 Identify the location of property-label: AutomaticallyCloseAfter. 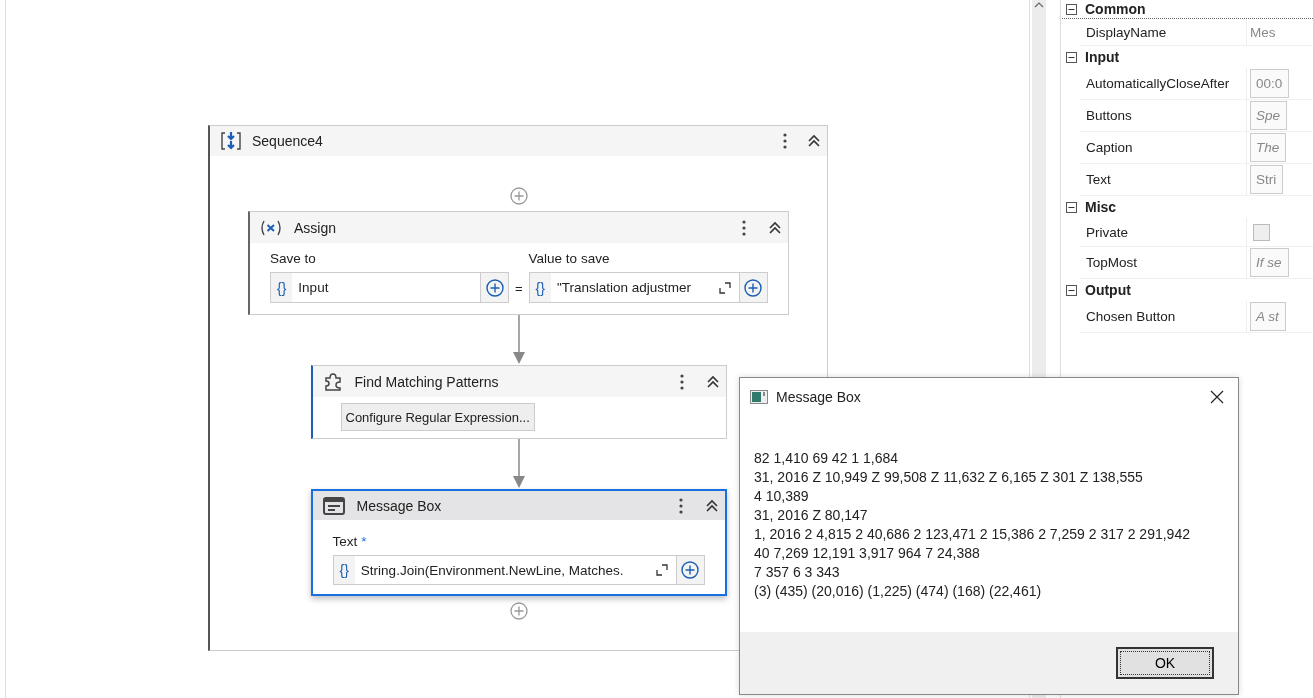
(1163, 83).